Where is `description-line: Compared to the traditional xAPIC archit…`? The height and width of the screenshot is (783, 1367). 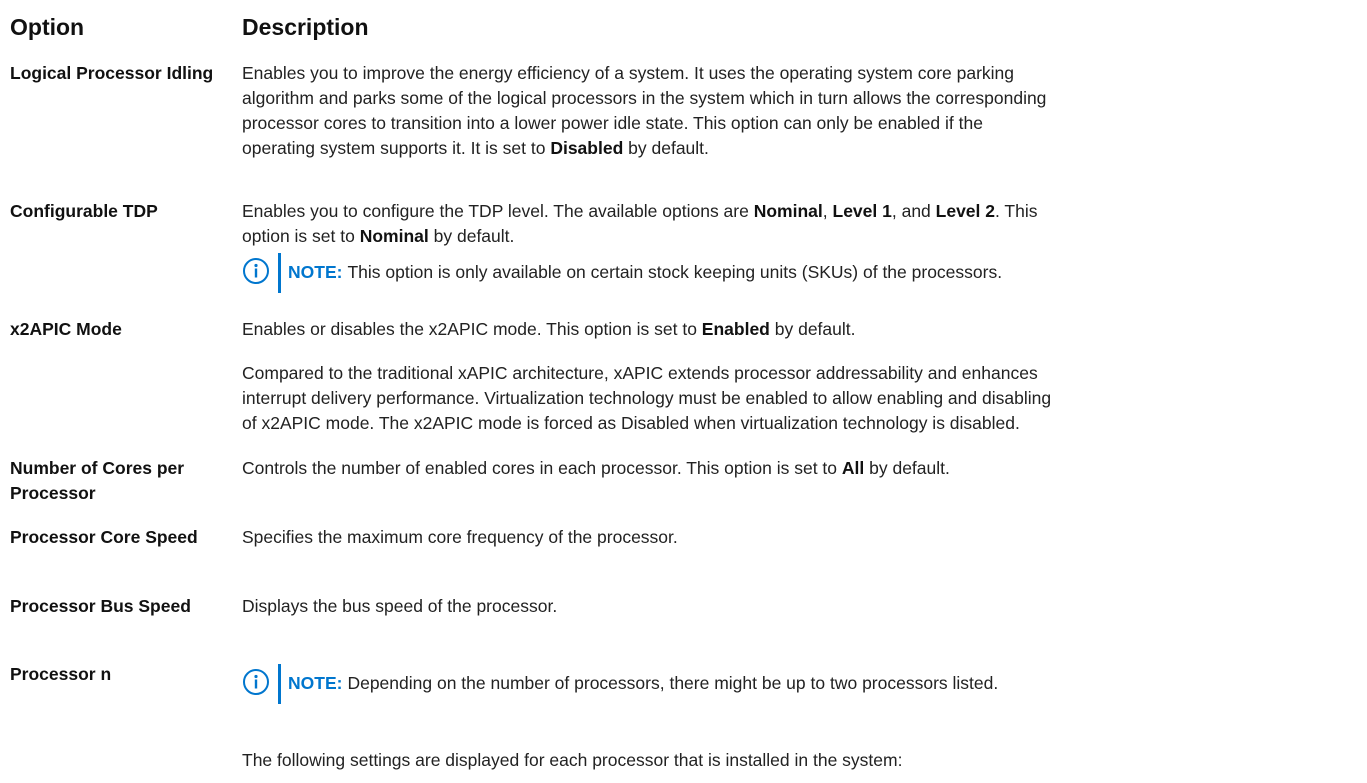 description-line: Compared to the traditional xAPIC archit… is located at coordinates (640, 373).